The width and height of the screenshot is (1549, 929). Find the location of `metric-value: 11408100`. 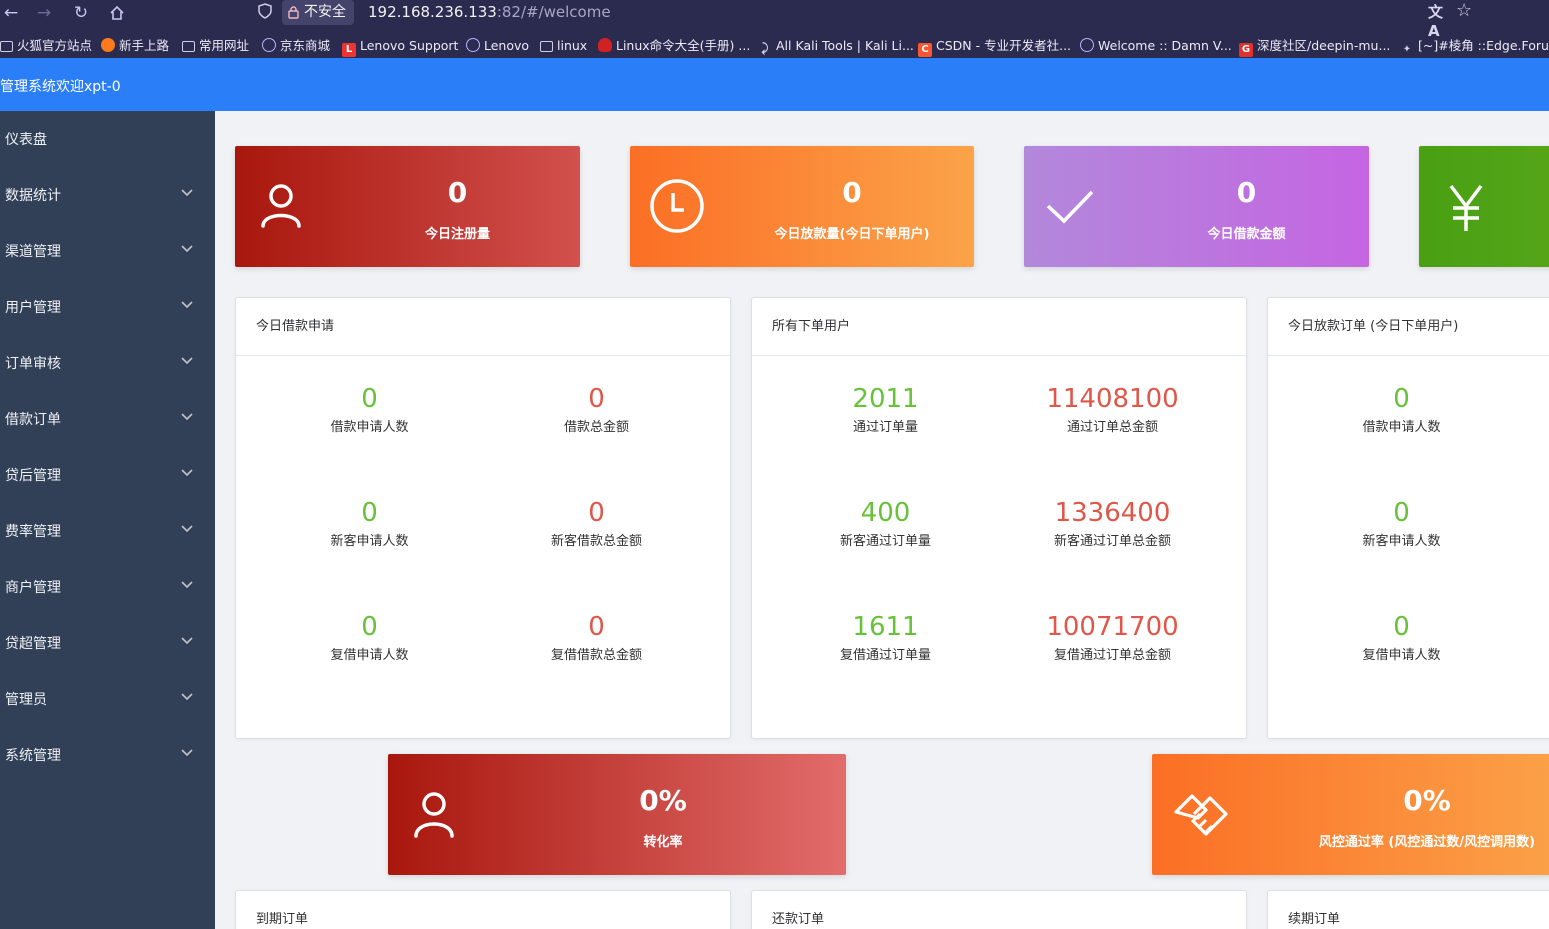

metric-value: 11408100 is located at coordinates (1112, 399).